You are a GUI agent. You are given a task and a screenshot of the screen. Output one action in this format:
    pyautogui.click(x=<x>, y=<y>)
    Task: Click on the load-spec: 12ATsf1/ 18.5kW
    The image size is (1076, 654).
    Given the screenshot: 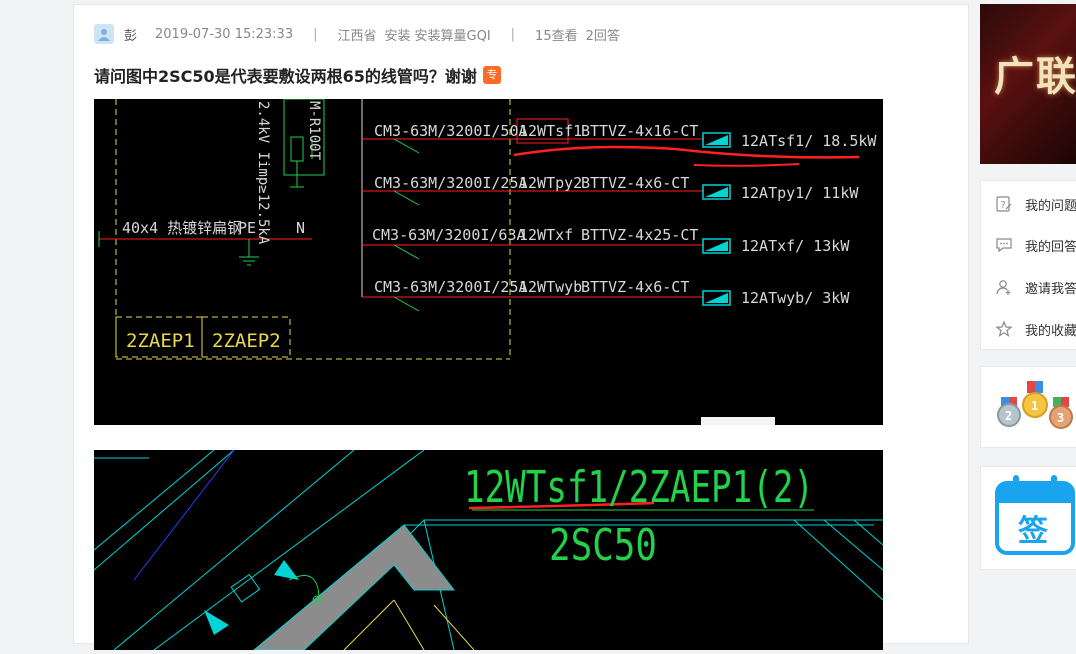 What is the action you would take?
    pyautogui.click(x=809, y=141)
    